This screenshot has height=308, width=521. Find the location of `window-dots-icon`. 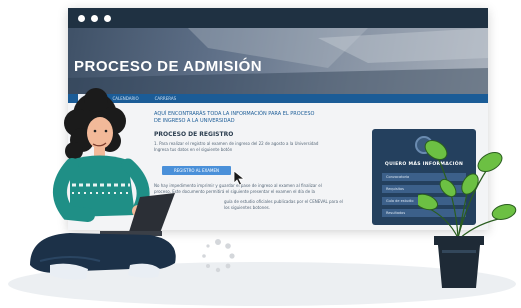

window-dots-icon is located at coordinates (81, 18).